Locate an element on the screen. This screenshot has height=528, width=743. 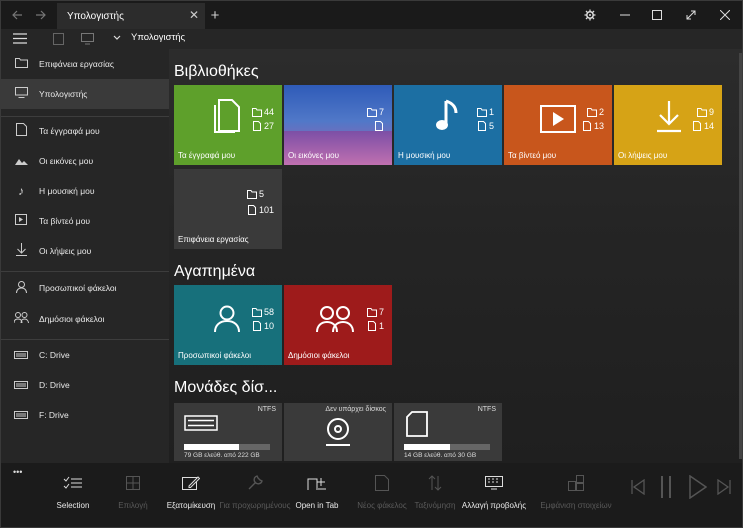
sidebar-item-label: Οι εικόνες μου is located at coordinates (66, 161).